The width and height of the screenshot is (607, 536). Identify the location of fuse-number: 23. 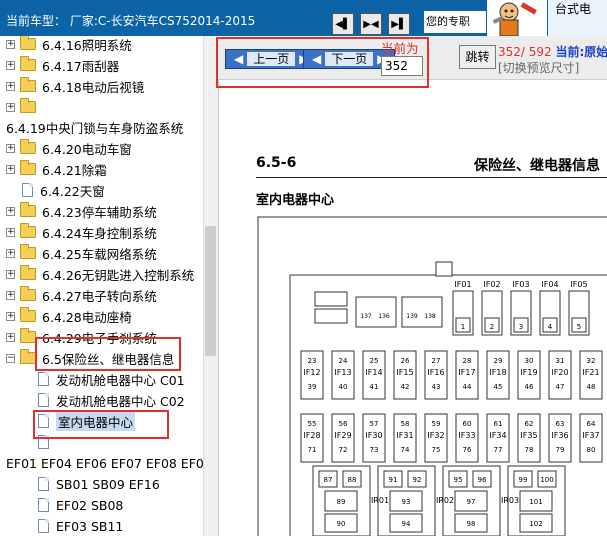
(312, 361).